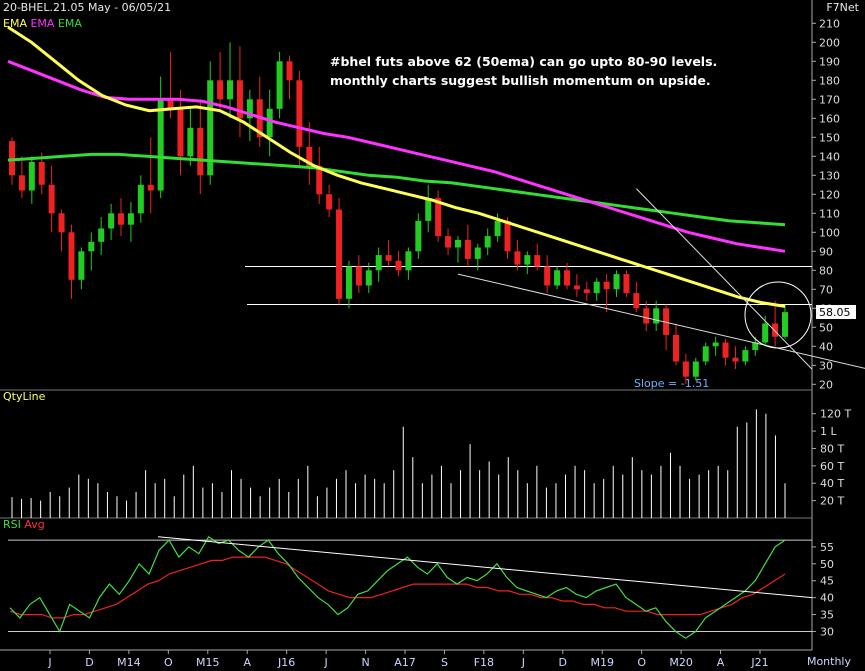  What do you see at coordinates (208, 662) in the screenshot?
I see `time-tick-label: M15` at bounding box center [208, 662].